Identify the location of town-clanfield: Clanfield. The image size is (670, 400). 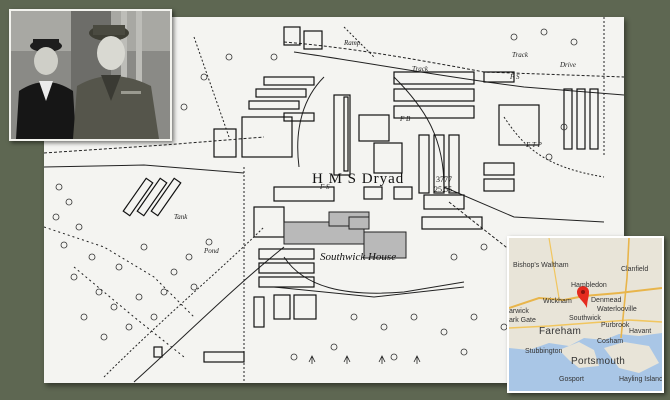
(635, 269).